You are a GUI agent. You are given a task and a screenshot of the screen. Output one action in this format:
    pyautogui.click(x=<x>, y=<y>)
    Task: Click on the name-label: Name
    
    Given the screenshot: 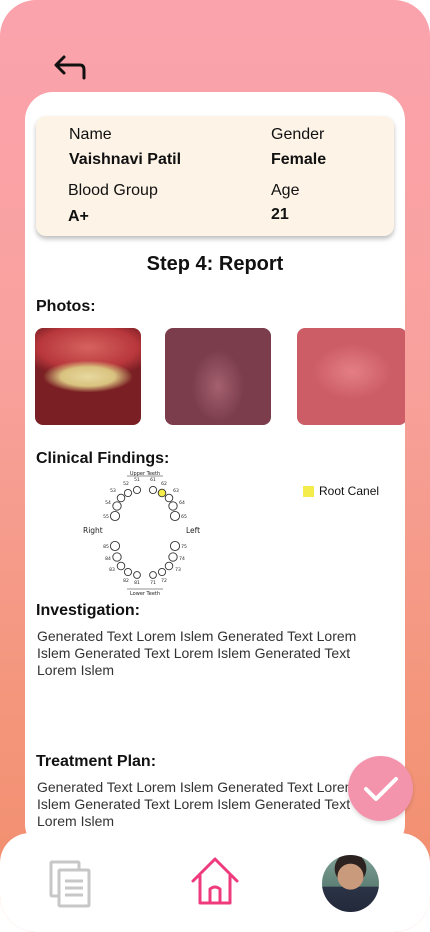 What is the action you would take?
    pyautogui.click(x=90, y=134)
    